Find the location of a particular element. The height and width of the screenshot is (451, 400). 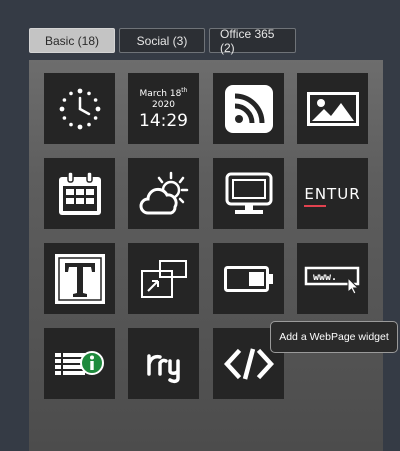

battery-icon is located at coordinates (248, 278).